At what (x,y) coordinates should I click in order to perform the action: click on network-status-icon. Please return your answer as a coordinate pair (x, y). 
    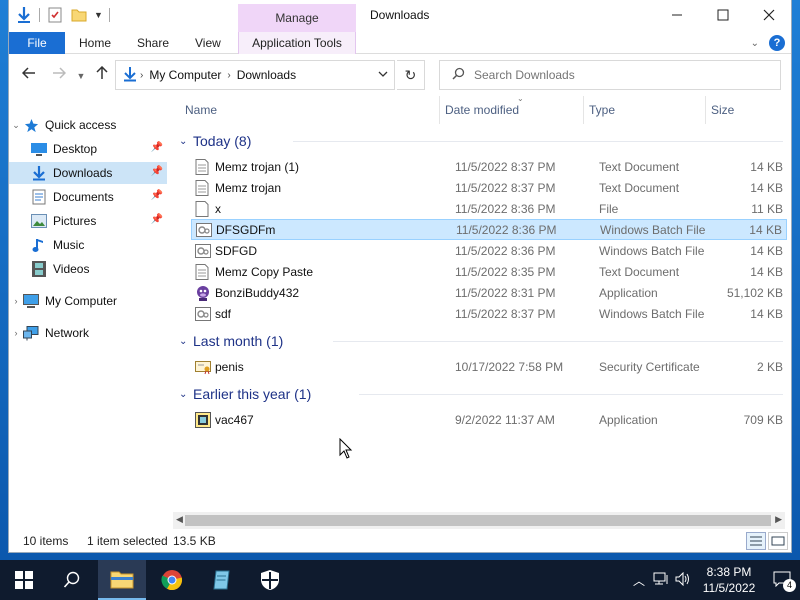
    Looking at the image, I should click on (661, 580).